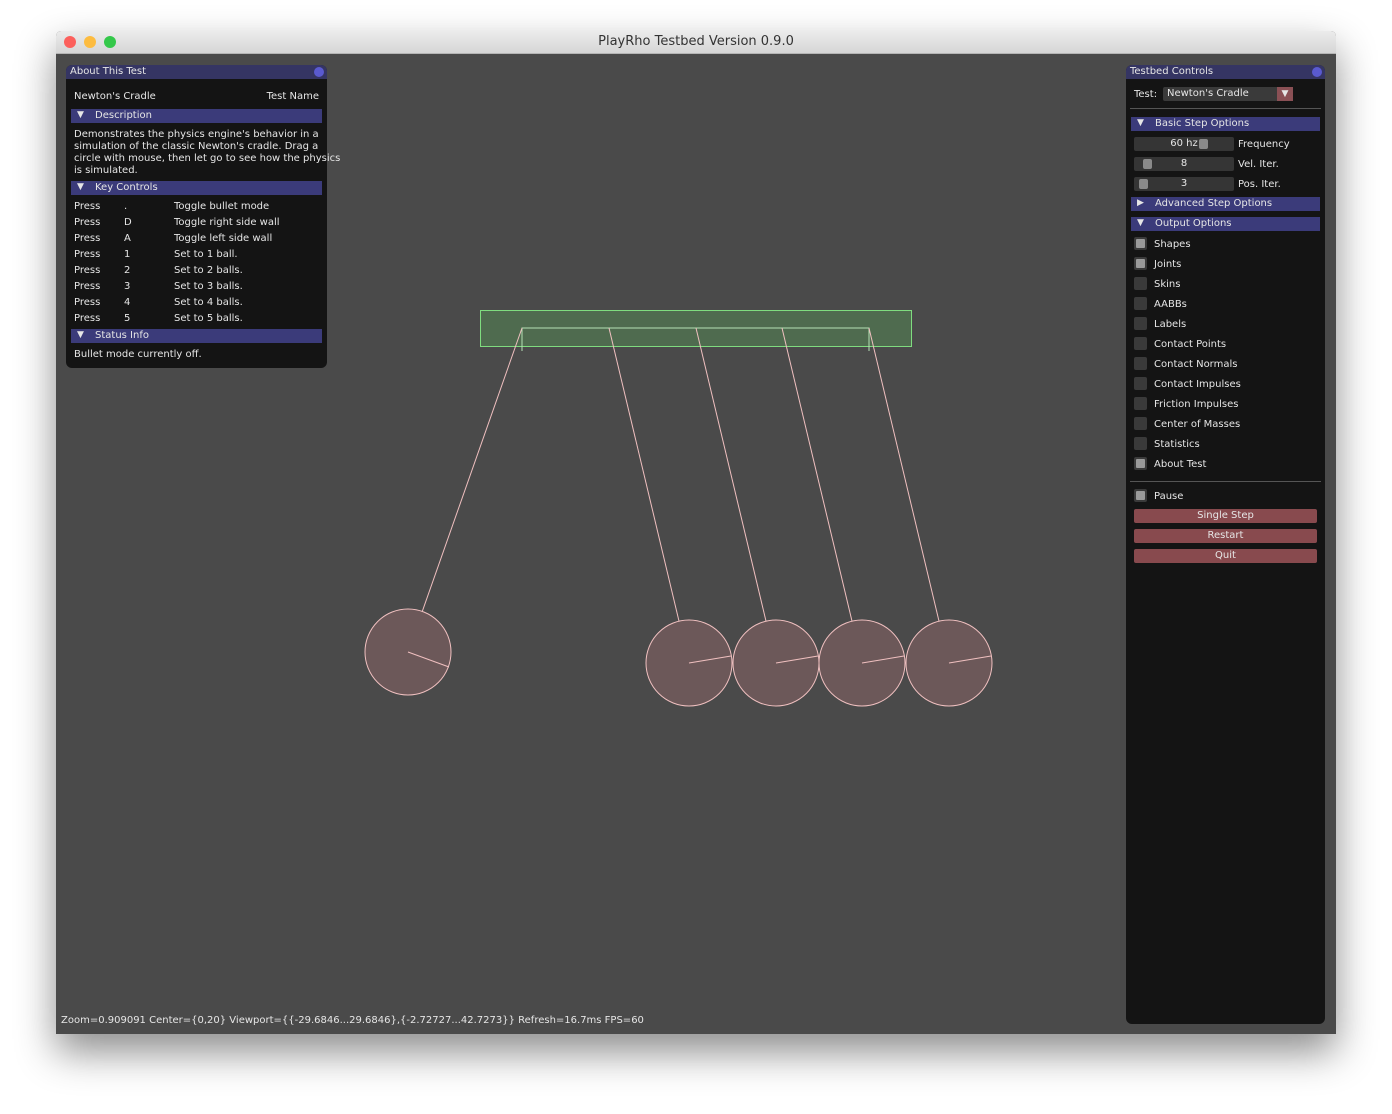  Describe the element at coordinates (1193, 223) in the screenshot. I see `output-options-label: Output Options` at that location.